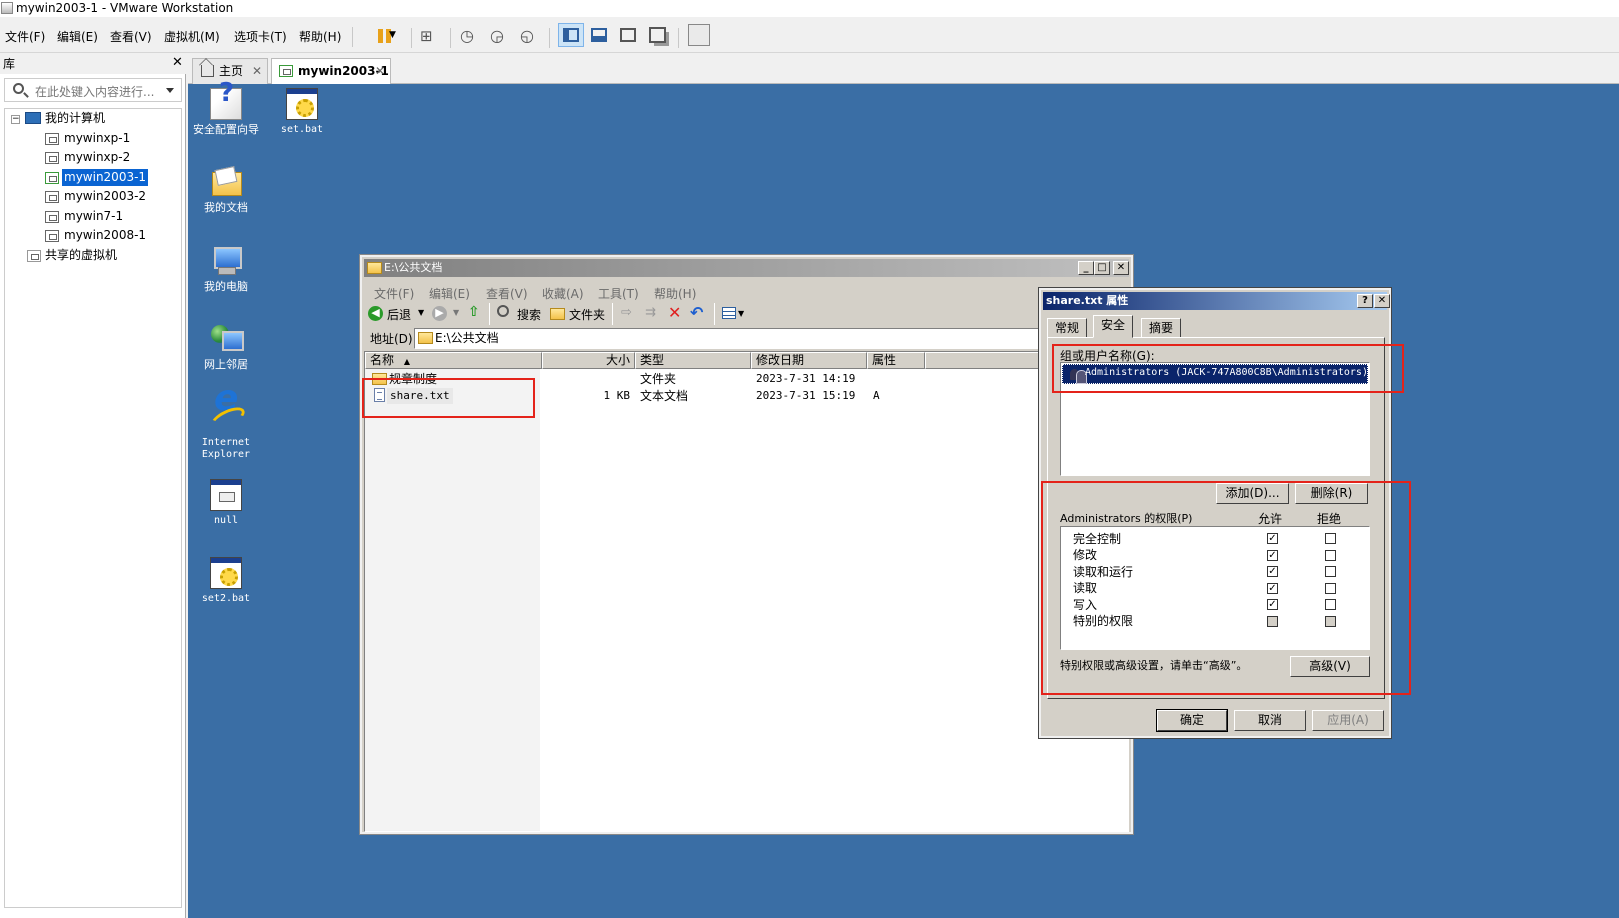 This screenshot has height=918, width=1619. I want to click on maximize-button: □, so click(1102, 268).